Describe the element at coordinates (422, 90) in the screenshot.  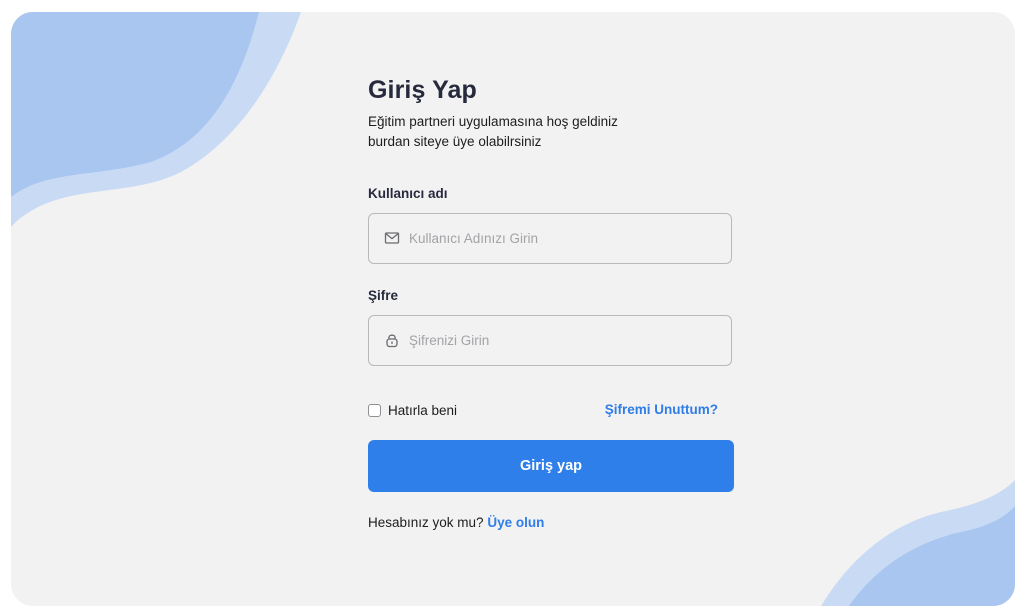
I see `page-title: Giriş Yap` at that location.